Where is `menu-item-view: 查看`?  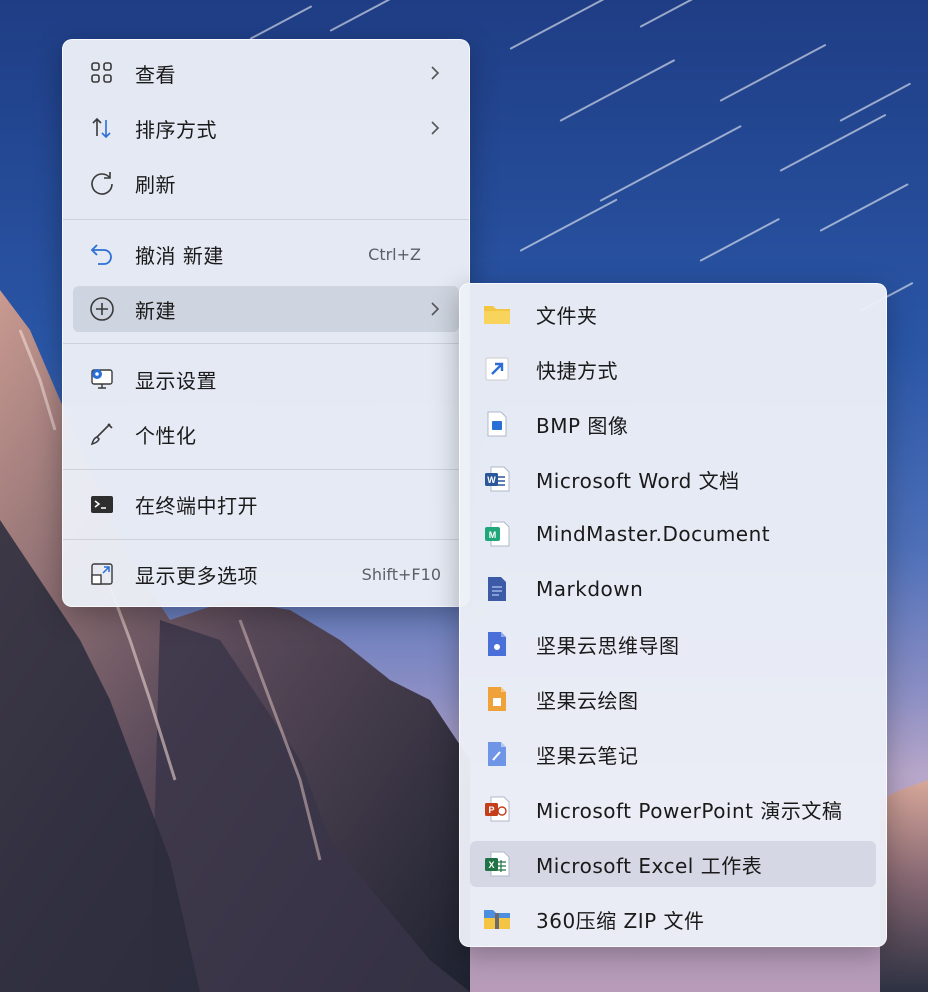
menu-item-view: 查看 is located at coordinates (266, 73).